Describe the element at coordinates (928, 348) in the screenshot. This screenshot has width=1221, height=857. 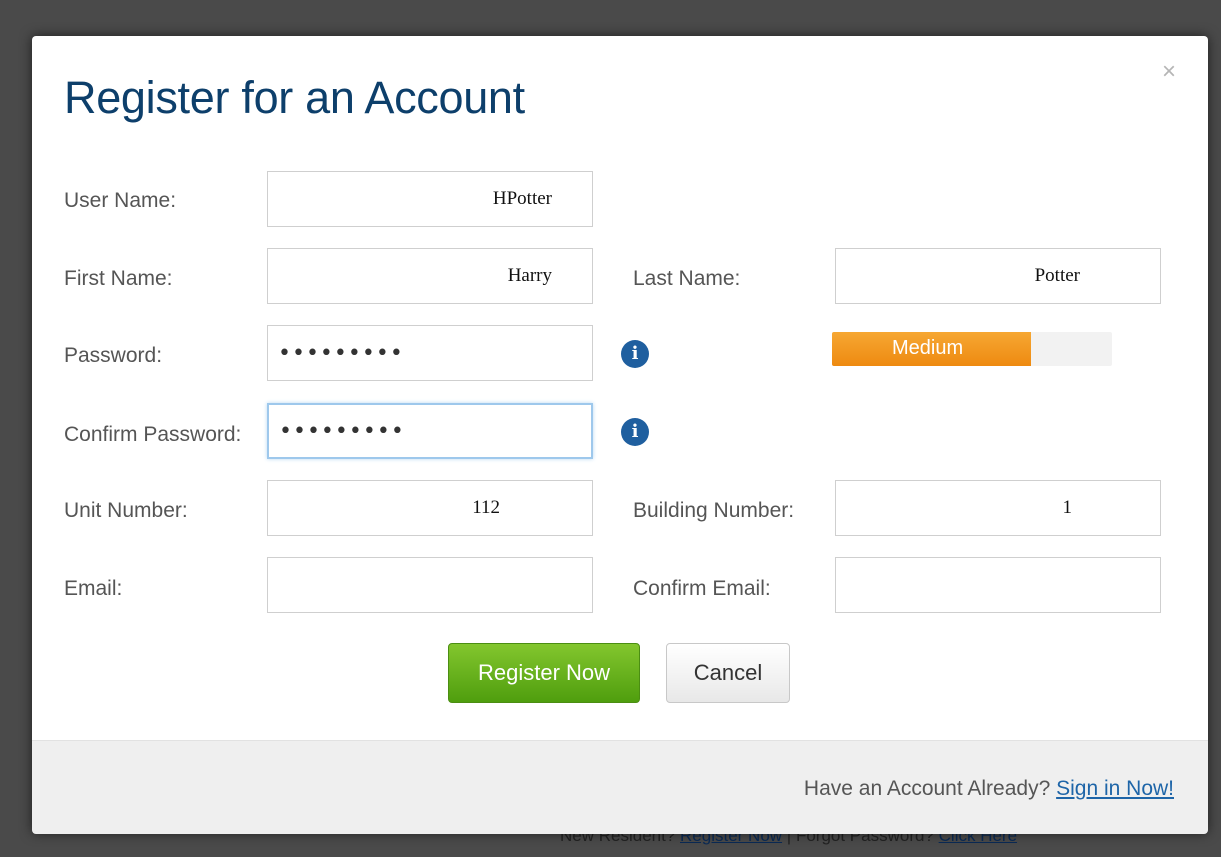
I see `password-strength-label: Medium` at that location.